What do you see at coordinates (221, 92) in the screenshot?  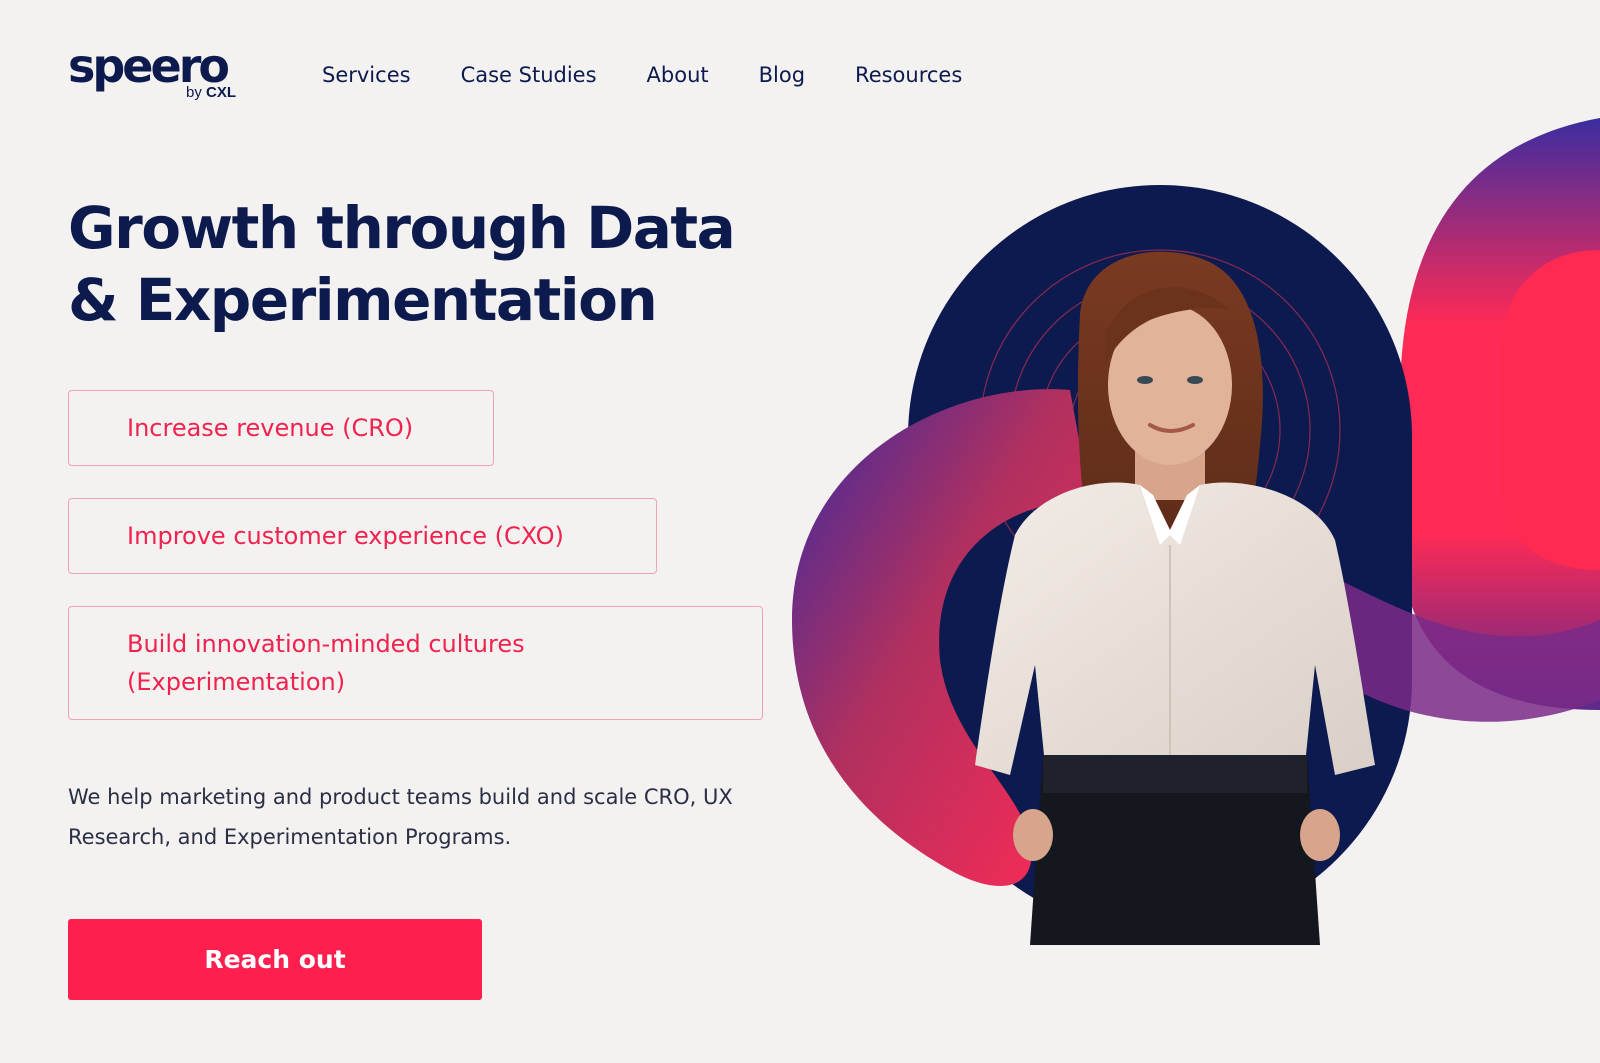 I see `logo-byline-brand: CXL` at bounding box center [221, 92].